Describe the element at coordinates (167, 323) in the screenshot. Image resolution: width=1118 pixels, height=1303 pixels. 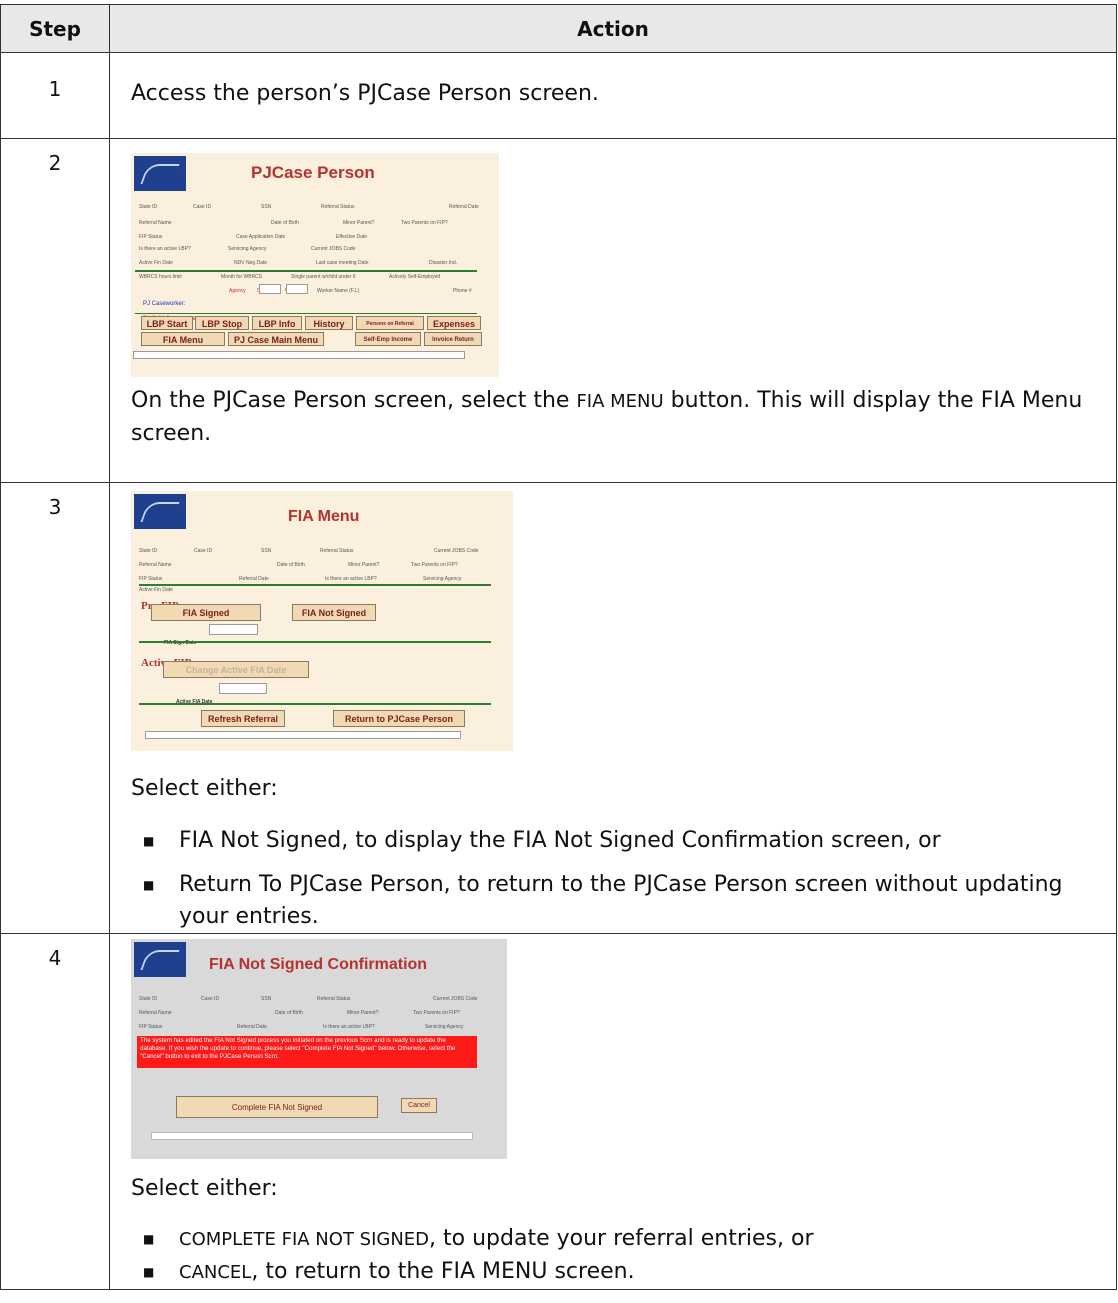
I see `lbp-start-button: LBP Start` at that location.